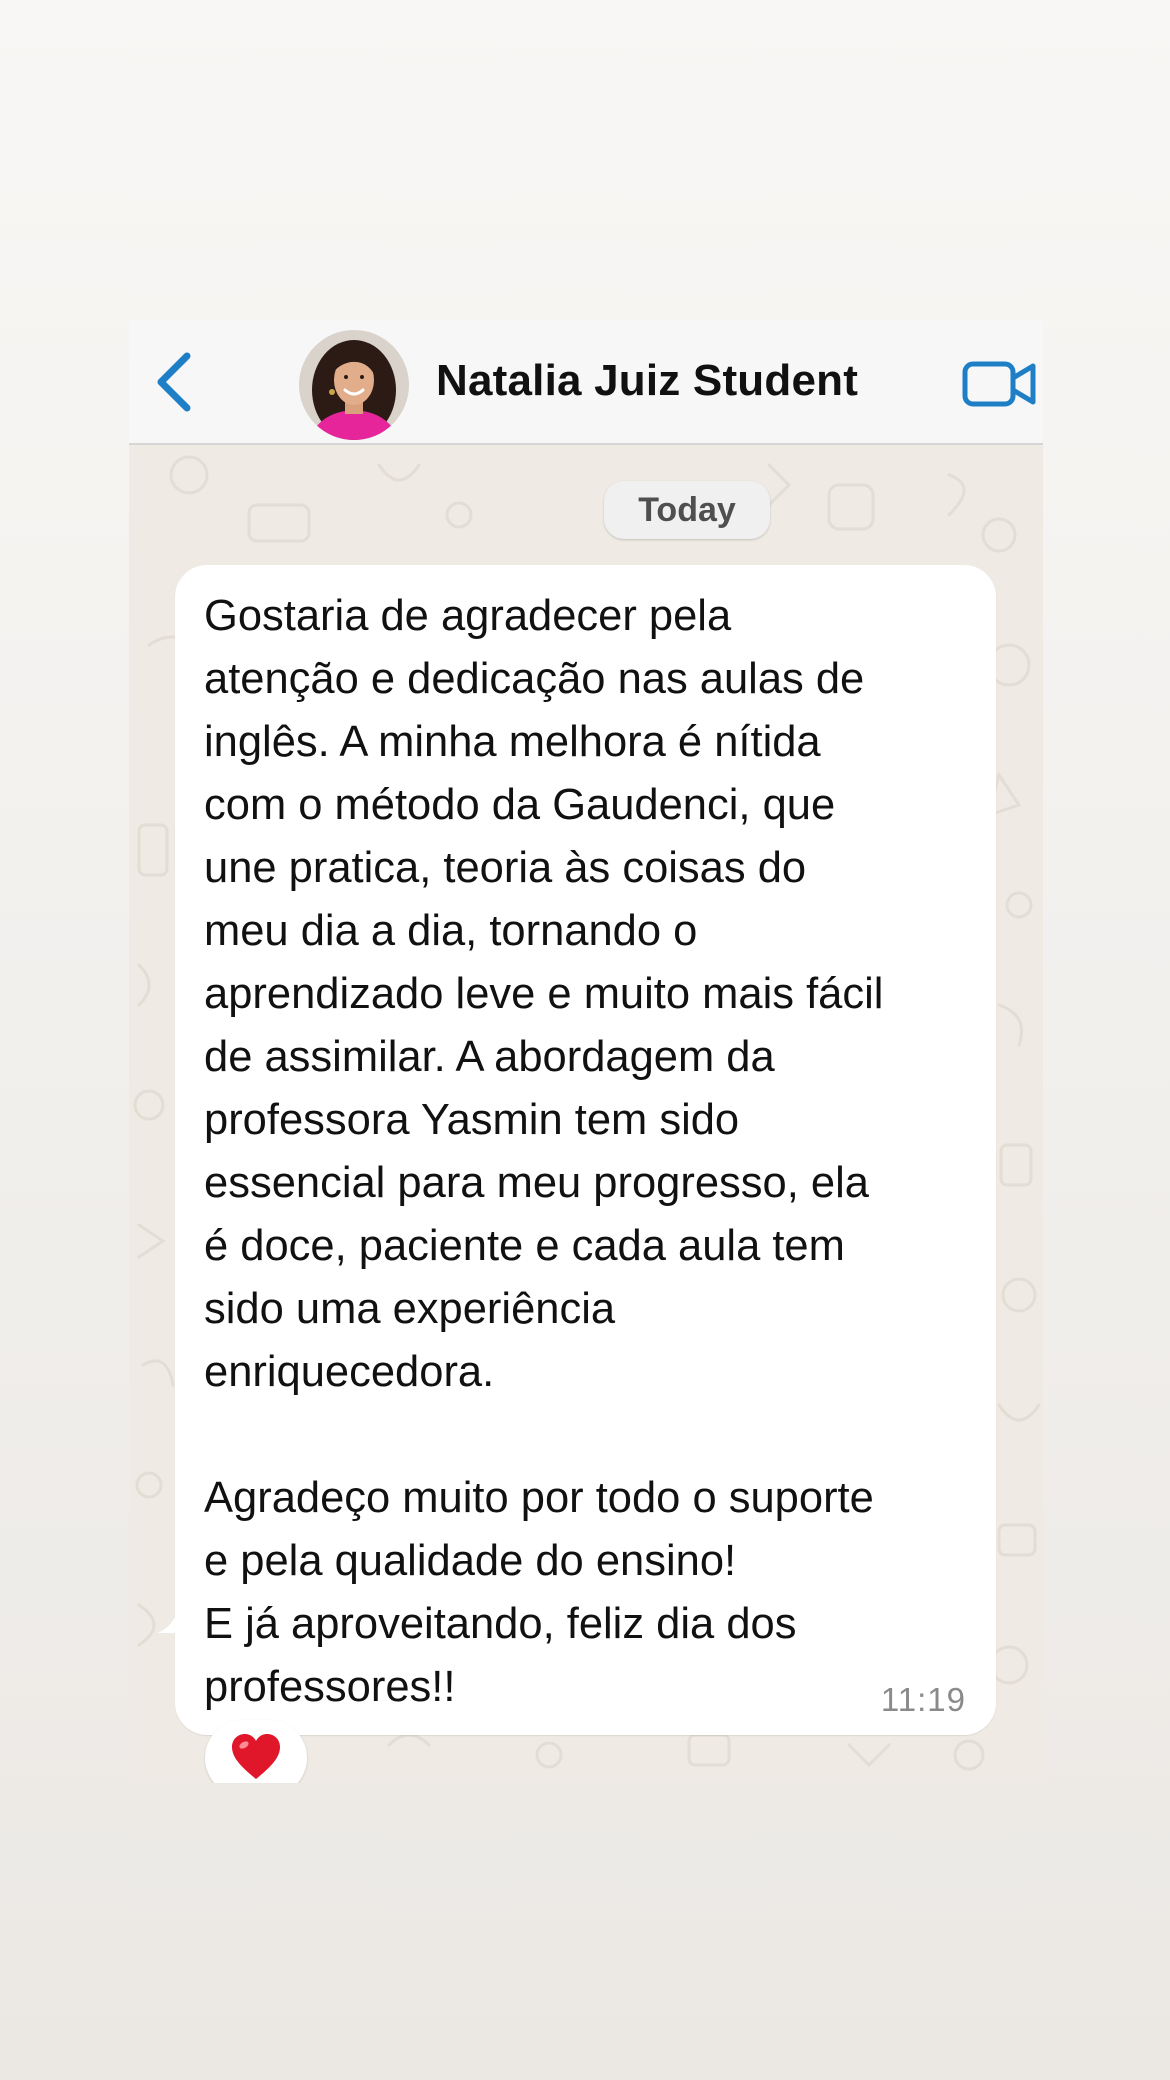 The image size is (1170, 2080). Describe the element at coordinates (647, 381) in the screenshot. I see `contact-name: Natalia Juiz Student` at that location.